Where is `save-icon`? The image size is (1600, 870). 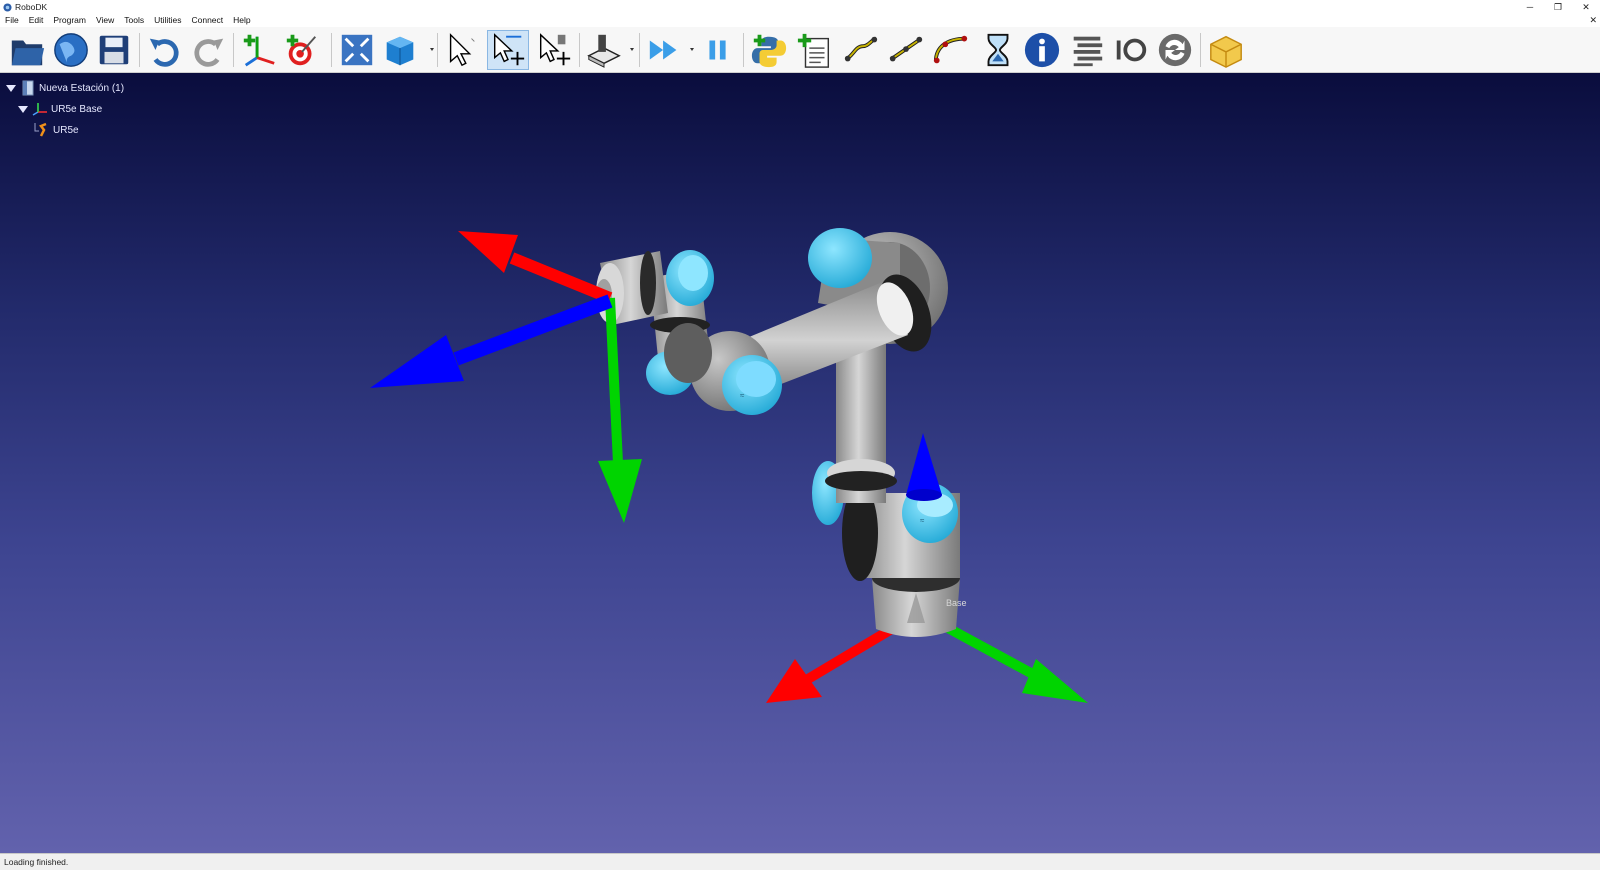
save-icon is located at coordinates (114, 50).